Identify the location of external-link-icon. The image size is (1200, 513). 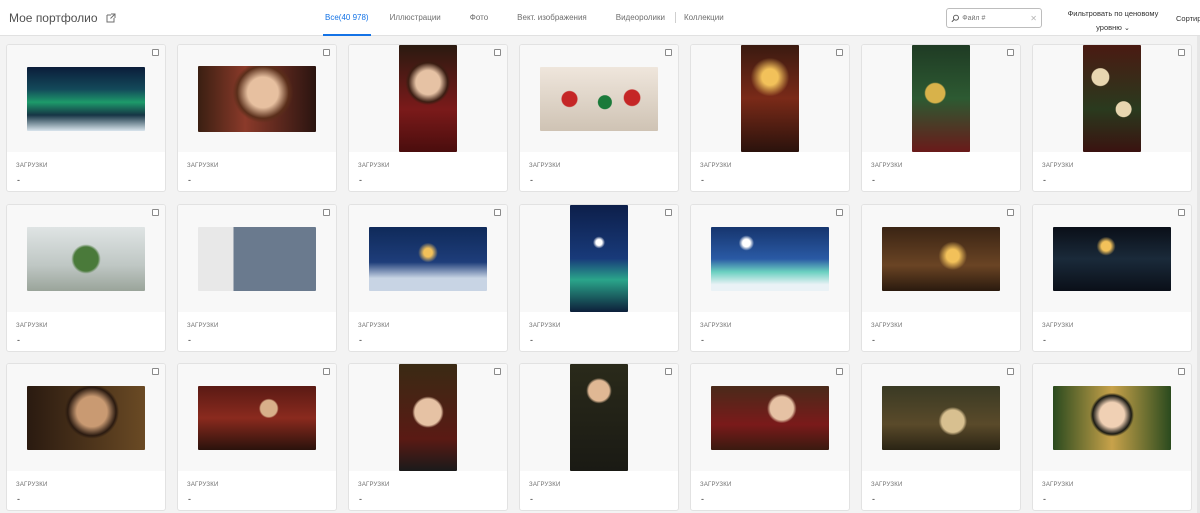
(111, 18).